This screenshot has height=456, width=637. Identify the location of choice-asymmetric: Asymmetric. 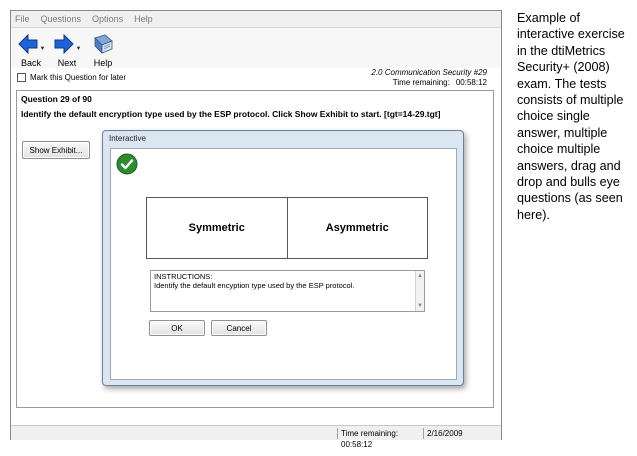
(357, 228).